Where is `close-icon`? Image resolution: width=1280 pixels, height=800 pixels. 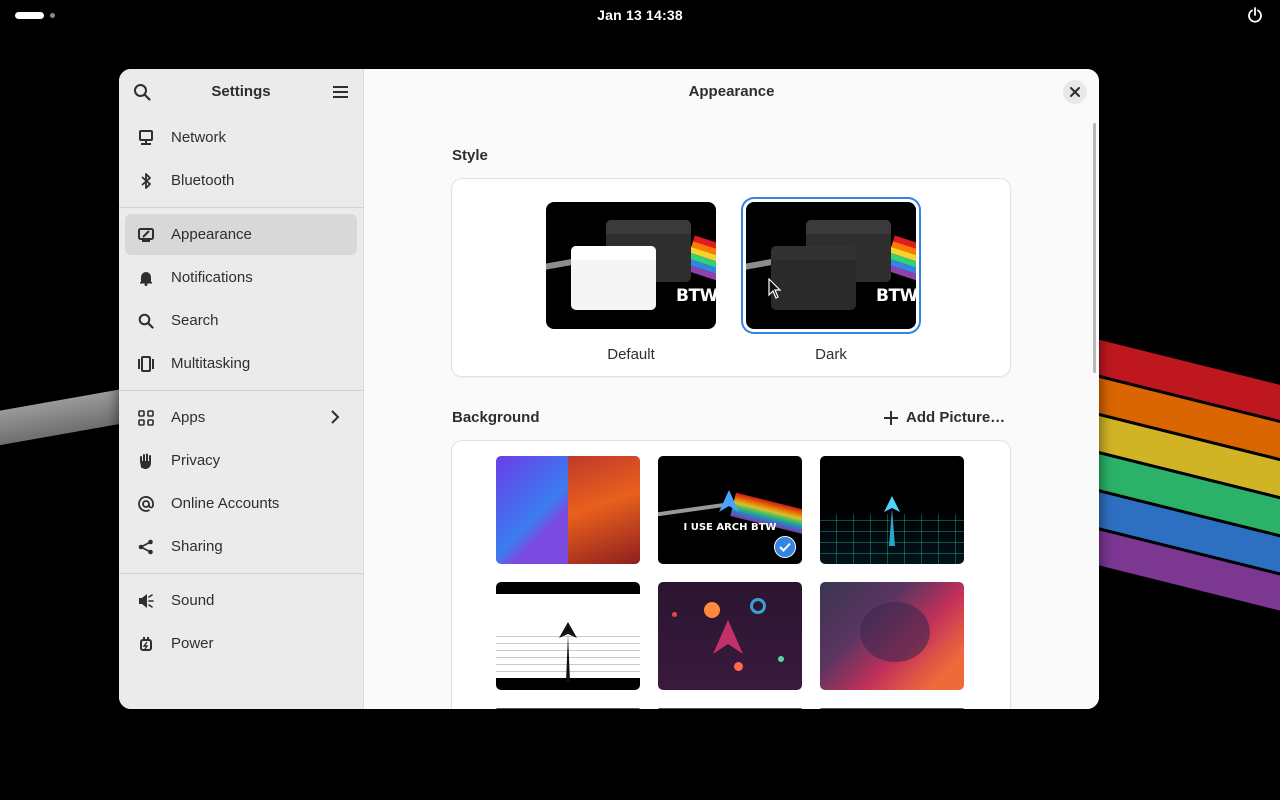
close-icon is located at coordinates (1075, 92).